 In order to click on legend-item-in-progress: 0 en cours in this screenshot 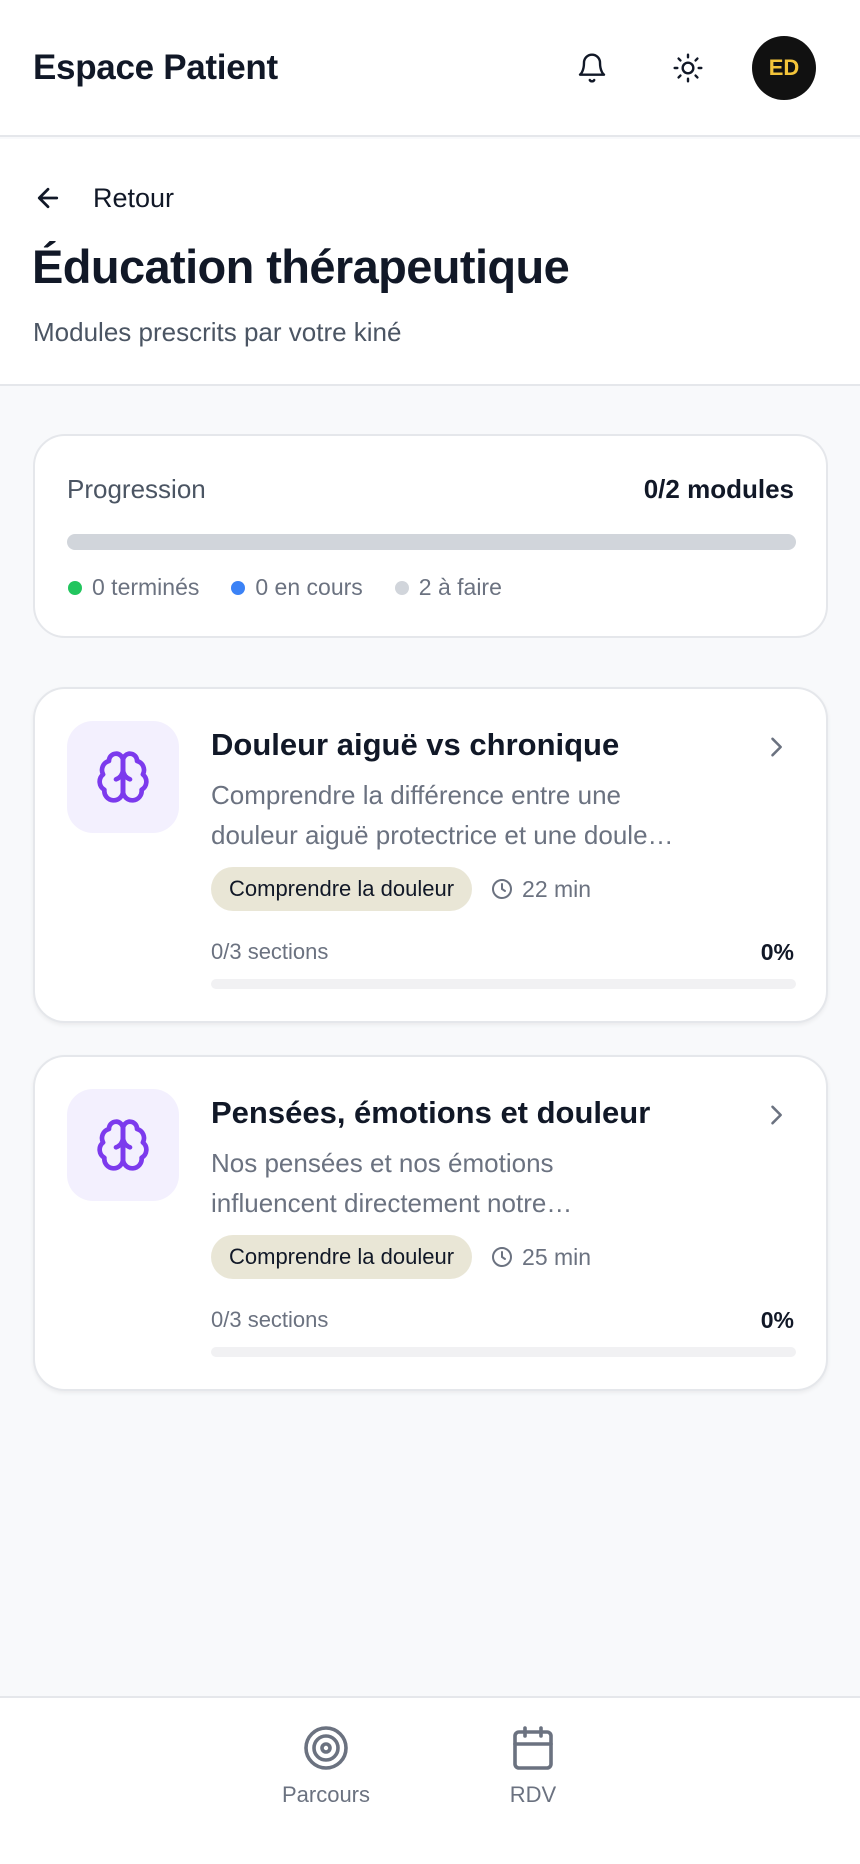, I will do `click(297, 587)`.